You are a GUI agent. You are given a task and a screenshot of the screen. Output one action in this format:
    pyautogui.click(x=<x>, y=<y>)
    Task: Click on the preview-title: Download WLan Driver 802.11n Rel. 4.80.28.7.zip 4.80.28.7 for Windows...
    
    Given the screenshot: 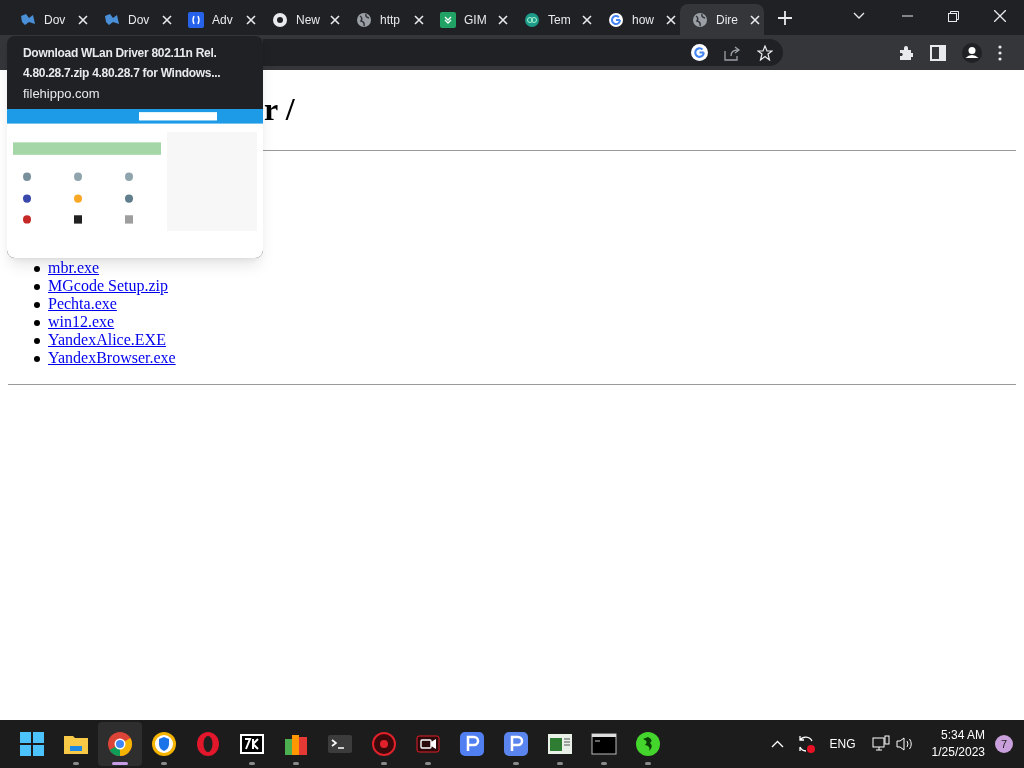 What is the action you would take?
    pyautogui.click(x=122, y=63)
    